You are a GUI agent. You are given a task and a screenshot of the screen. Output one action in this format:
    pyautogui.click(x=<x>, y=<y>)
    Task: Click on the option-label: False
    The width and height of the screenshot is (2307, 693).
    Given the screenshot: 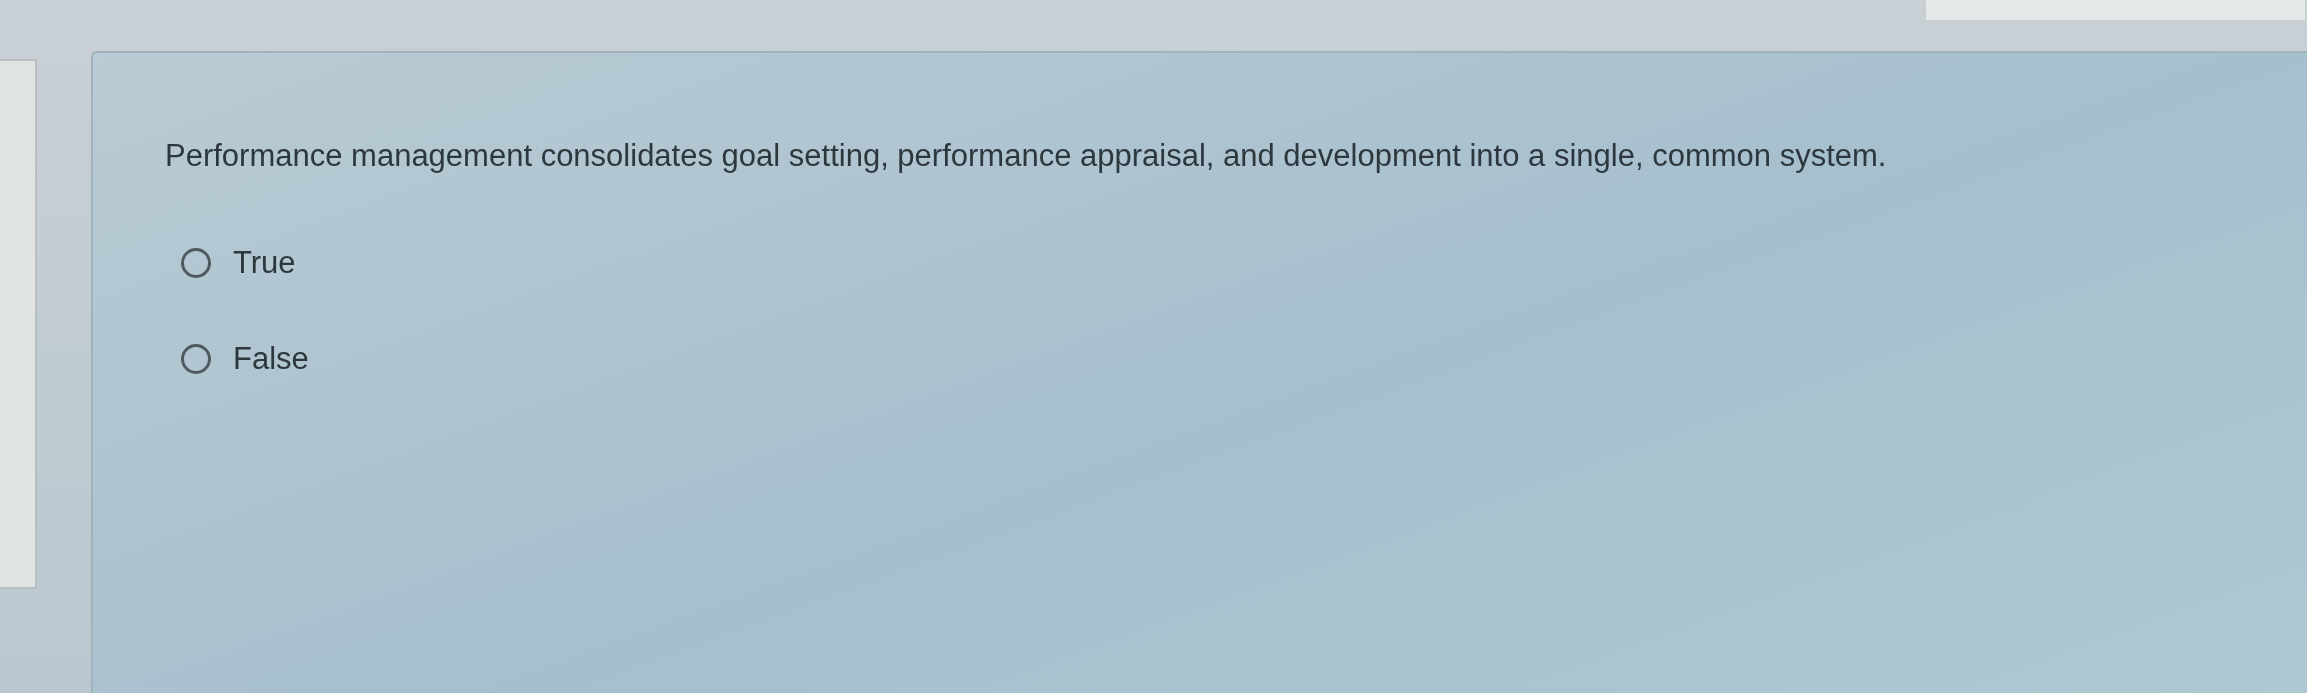 What is the action you would take?
    pyautogui.click(x=271, y=359)
    